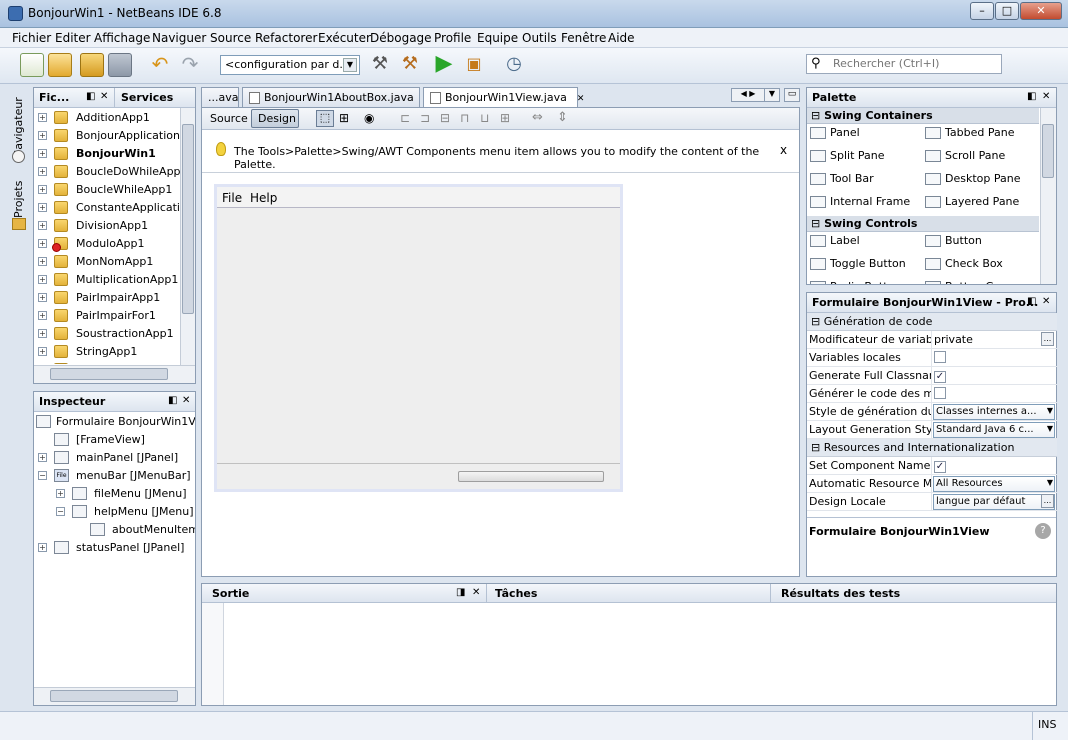  I want to click on redo-icon: ↷, so click(190, 65).